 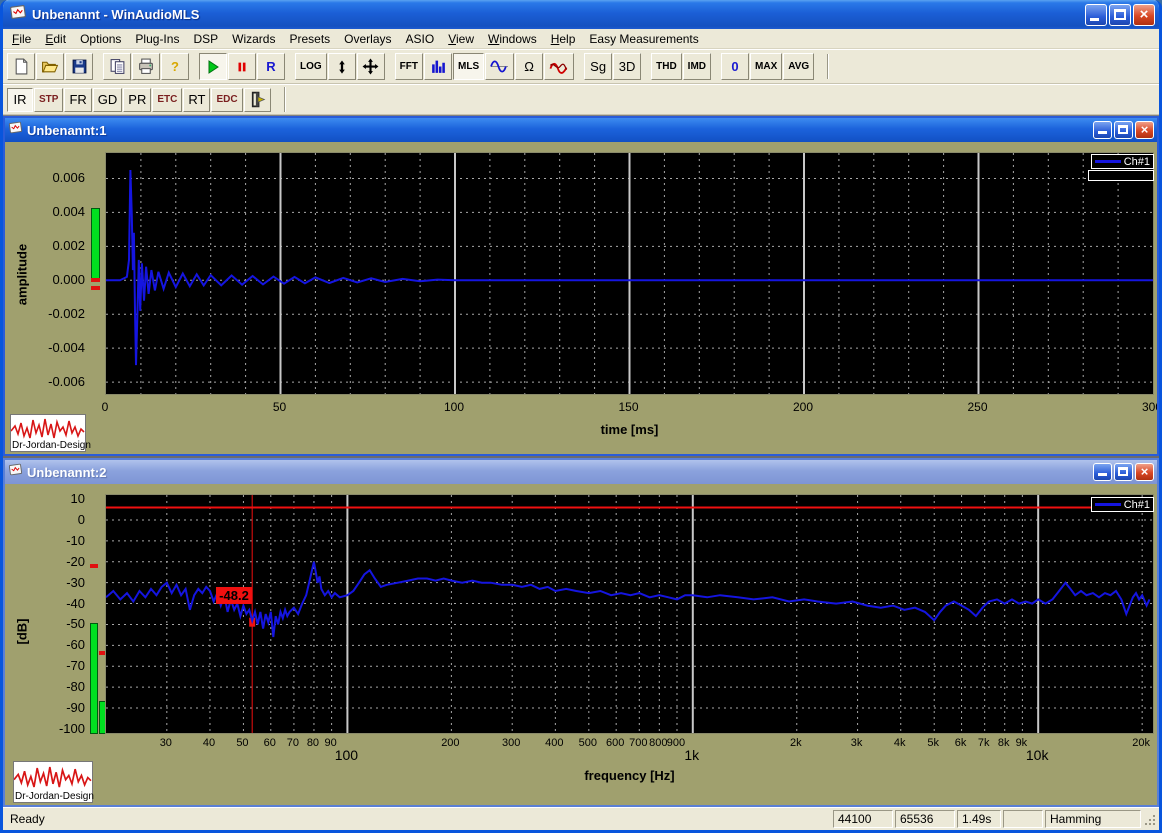 What do you see at coordinates (15, 130) in the screenshot?
I see `child1-icon` at bounding box center [15, 130].